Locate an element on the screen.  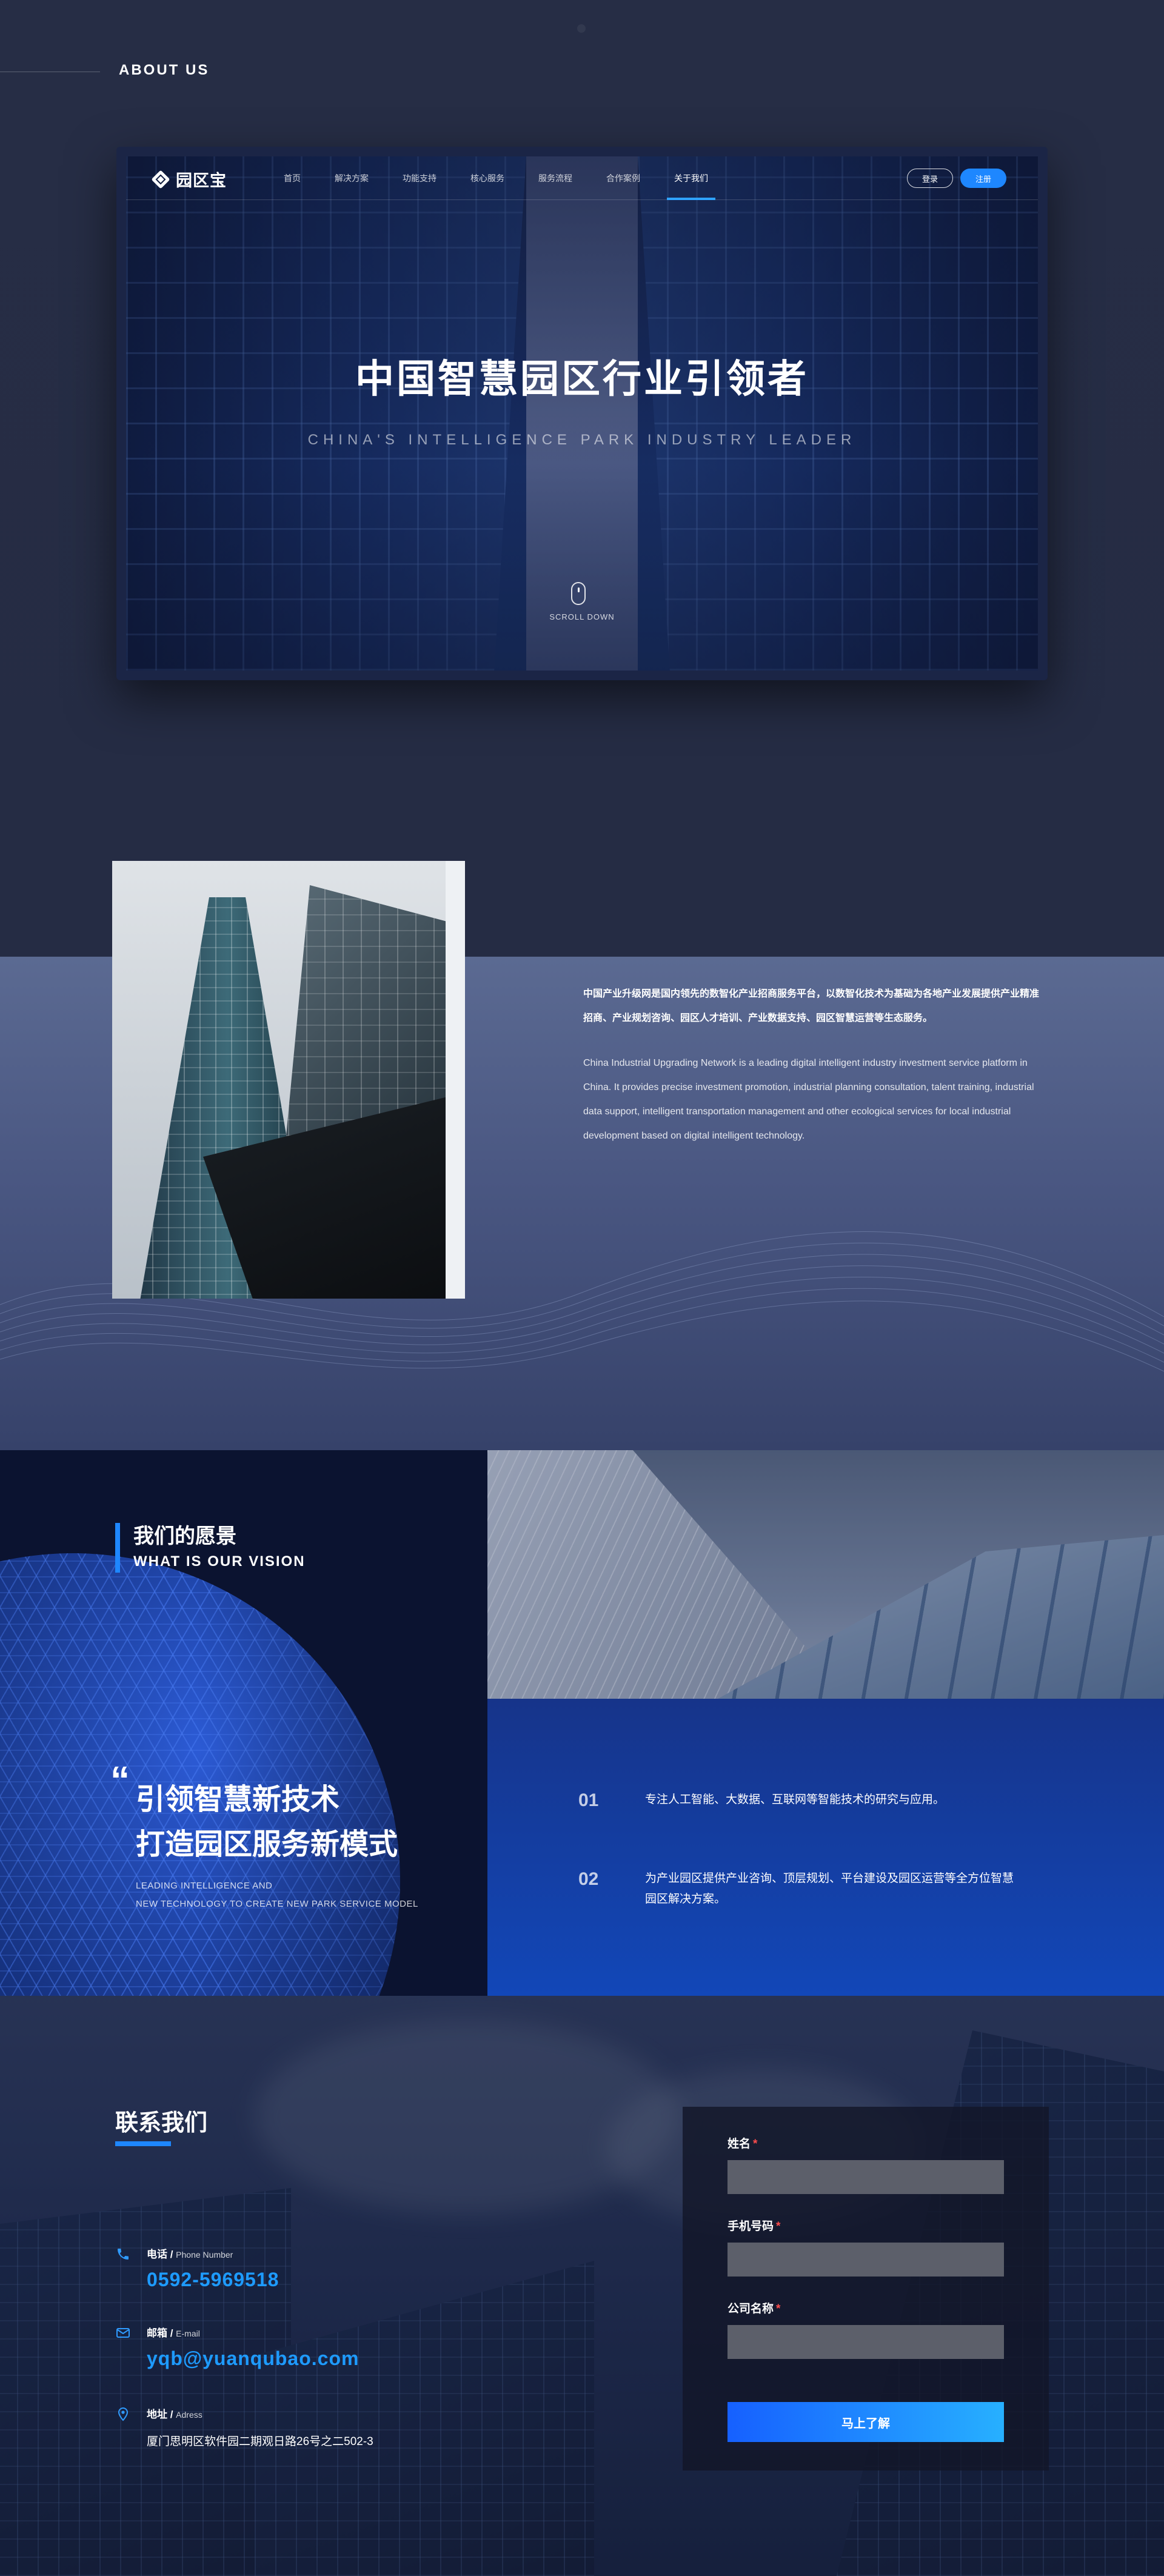
vision-item: 01 专注人工智能、大数据、互联网等智能技术的研究与应用。 is located at coordinates (799, 1801).